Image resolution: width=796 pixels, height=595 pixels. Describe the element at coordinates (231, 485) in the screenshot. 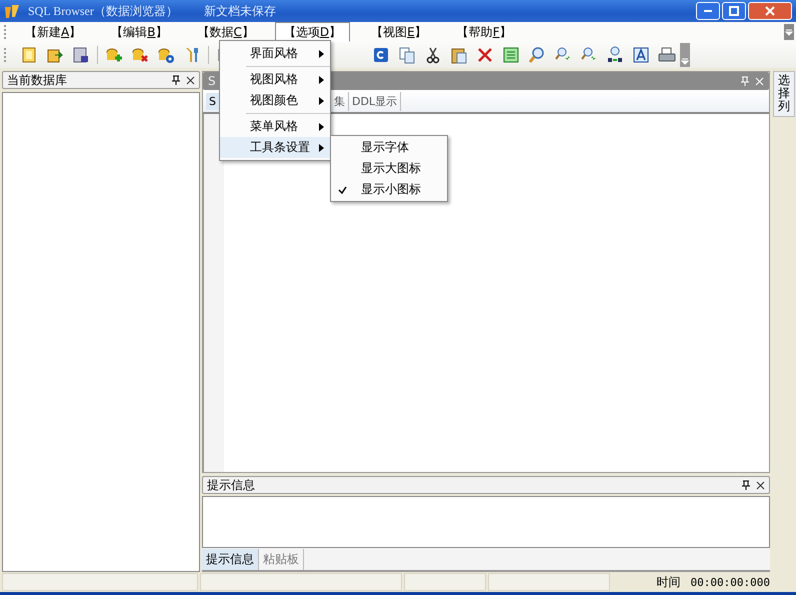

I see `panel-title: 提示信息` at that location.